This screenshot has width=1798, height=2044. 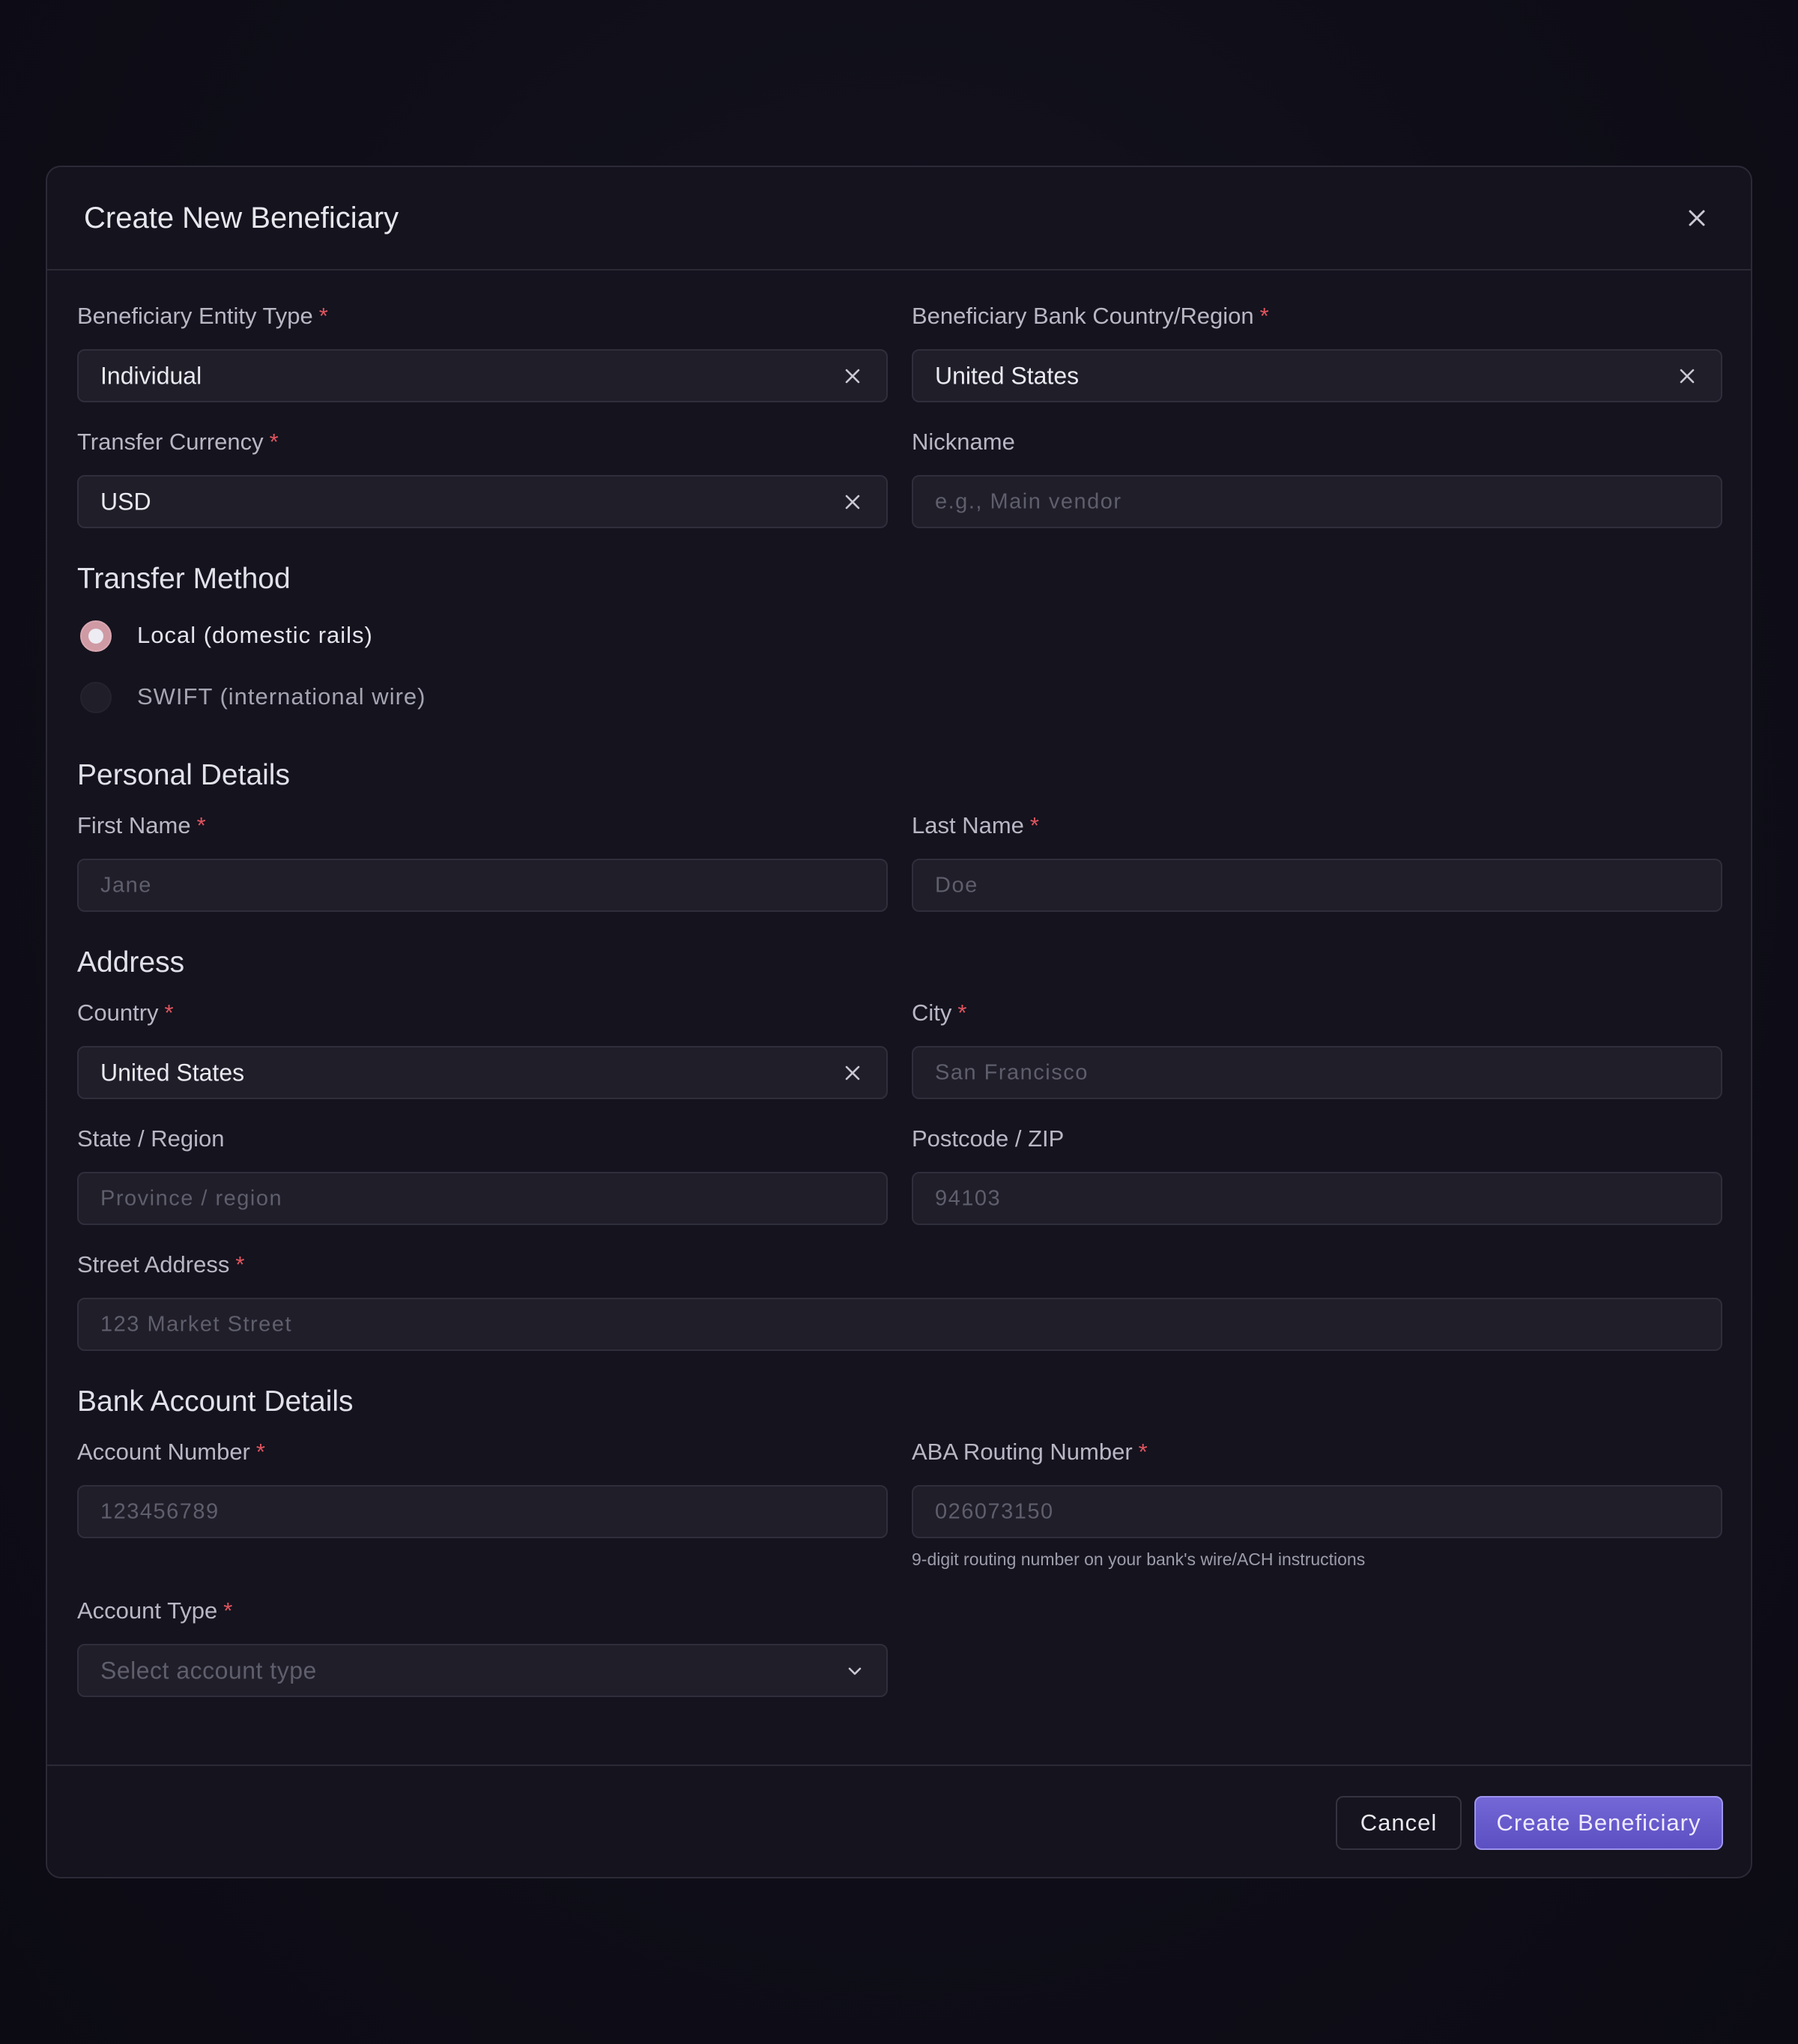 I want to click on currency-label-text: Transfer Currency, so click(x=170, y=442).